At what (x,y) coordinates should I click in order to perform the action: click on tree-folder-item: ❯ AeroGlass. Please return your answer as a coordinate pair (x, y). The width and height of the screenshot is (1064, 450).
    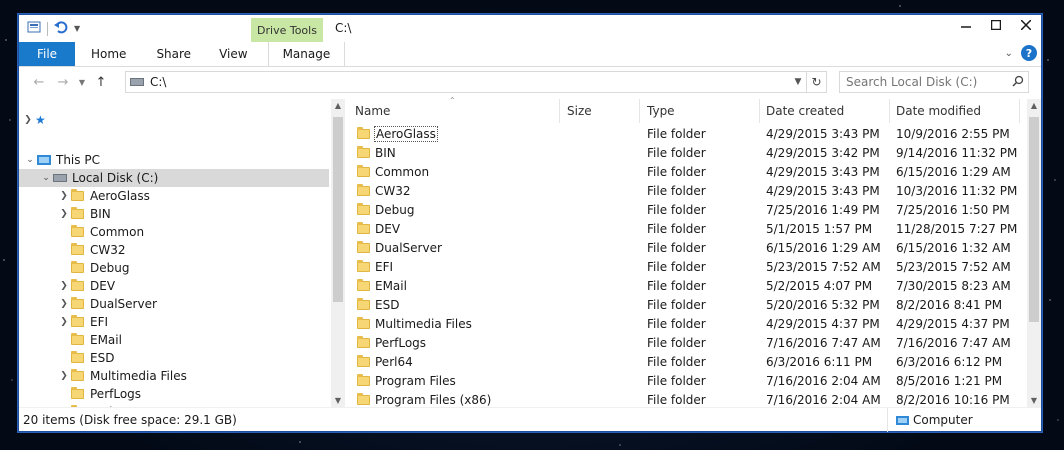
    Looking at the image, I should click on (174, 196).